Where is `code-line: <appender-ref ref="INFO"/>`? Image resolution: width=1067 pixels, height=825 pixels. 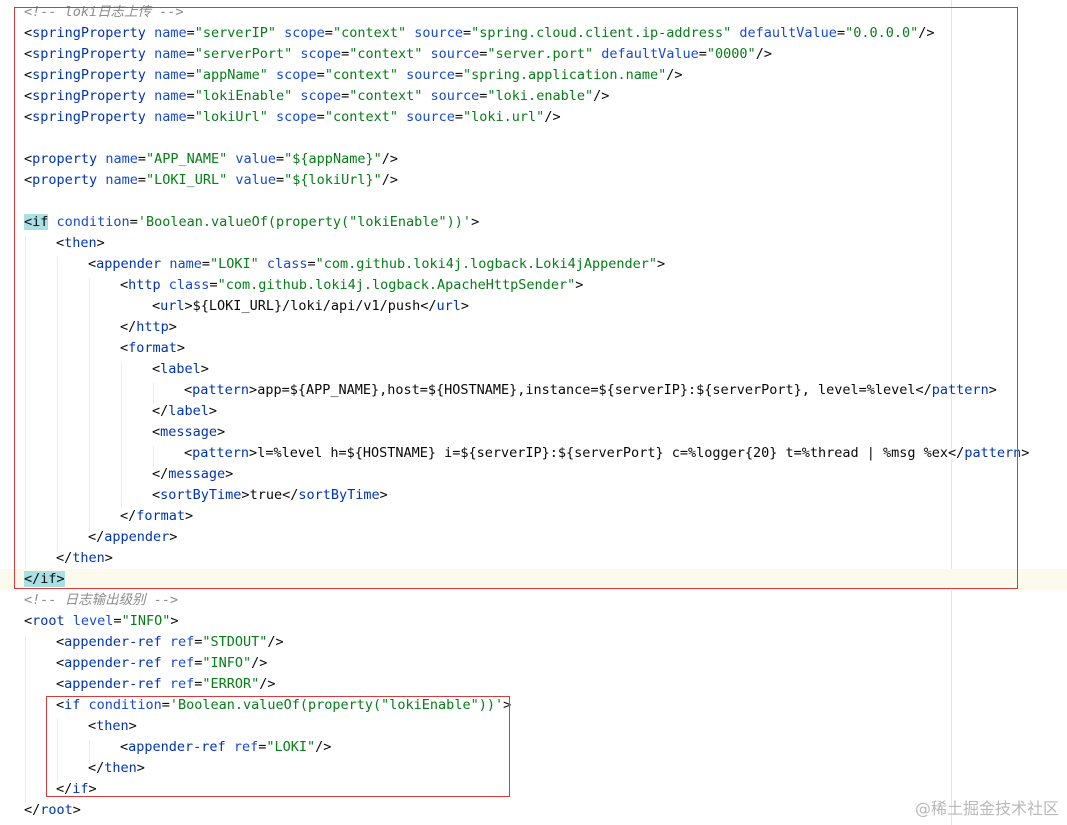 code-line: <appender-ref ref="INFO"/> is located at coordinates (145, 663).